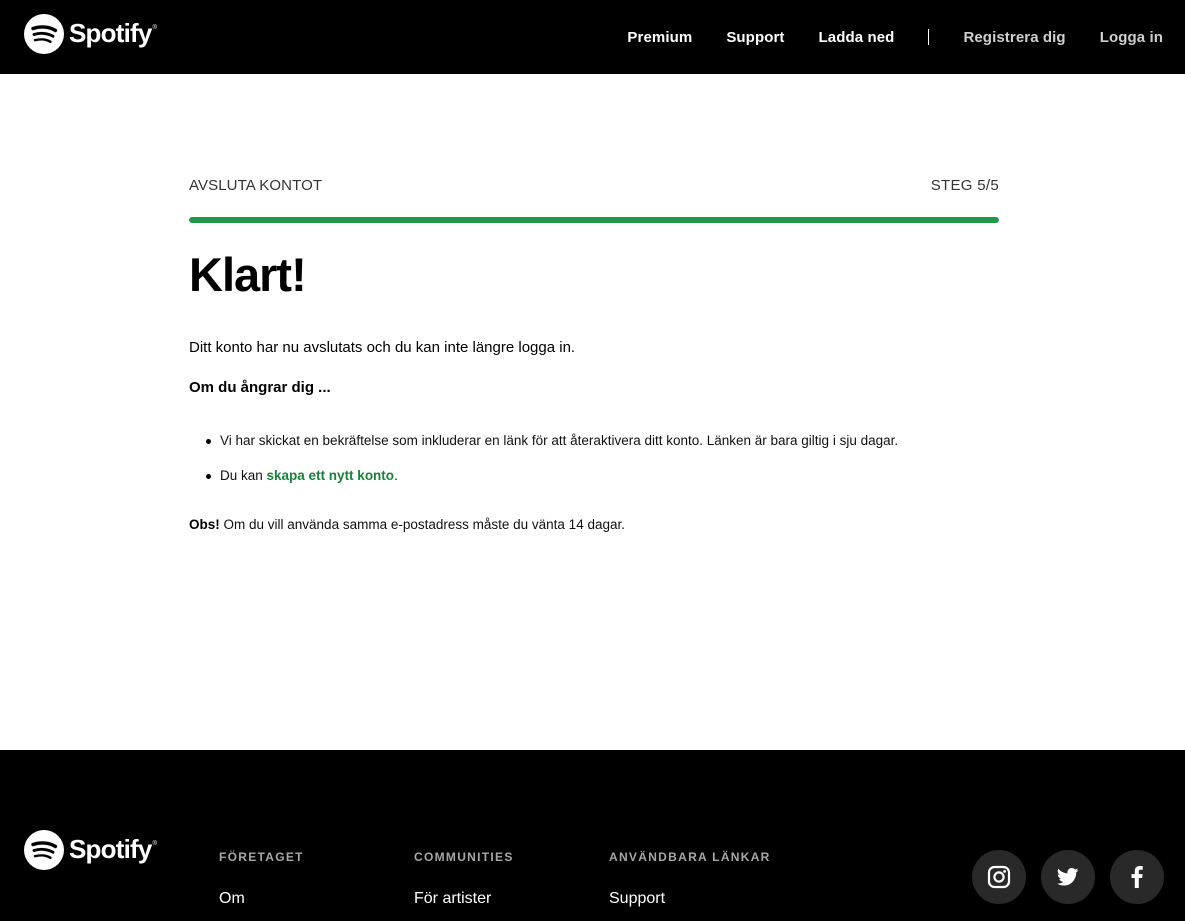  What do you see at coordinates (261, 899) in the screenshot?
I see `footer-link-about: Om` at bounding box center [261, 899].